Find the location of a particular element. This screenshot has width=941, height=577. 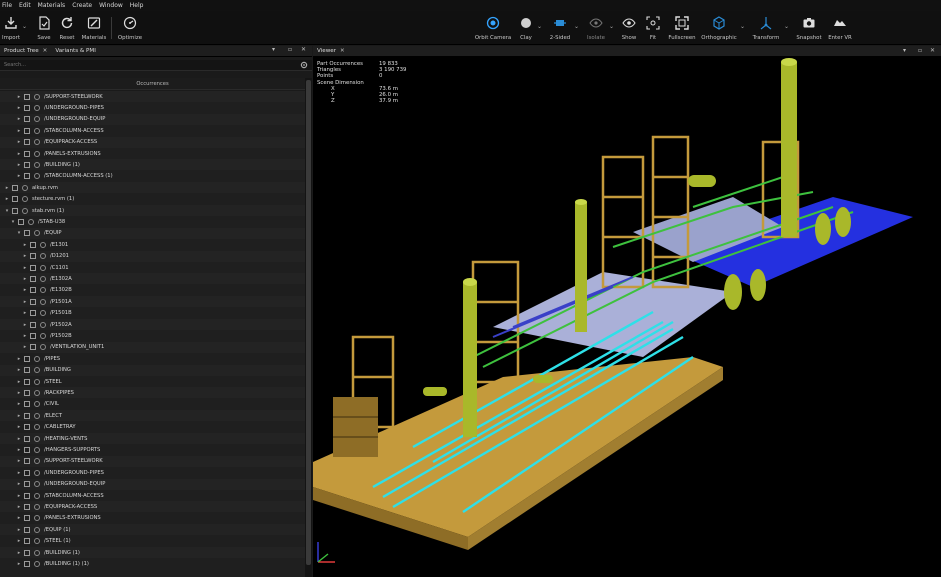

tree-row: ▸ /E1302B is located at coordinates (152, 290).